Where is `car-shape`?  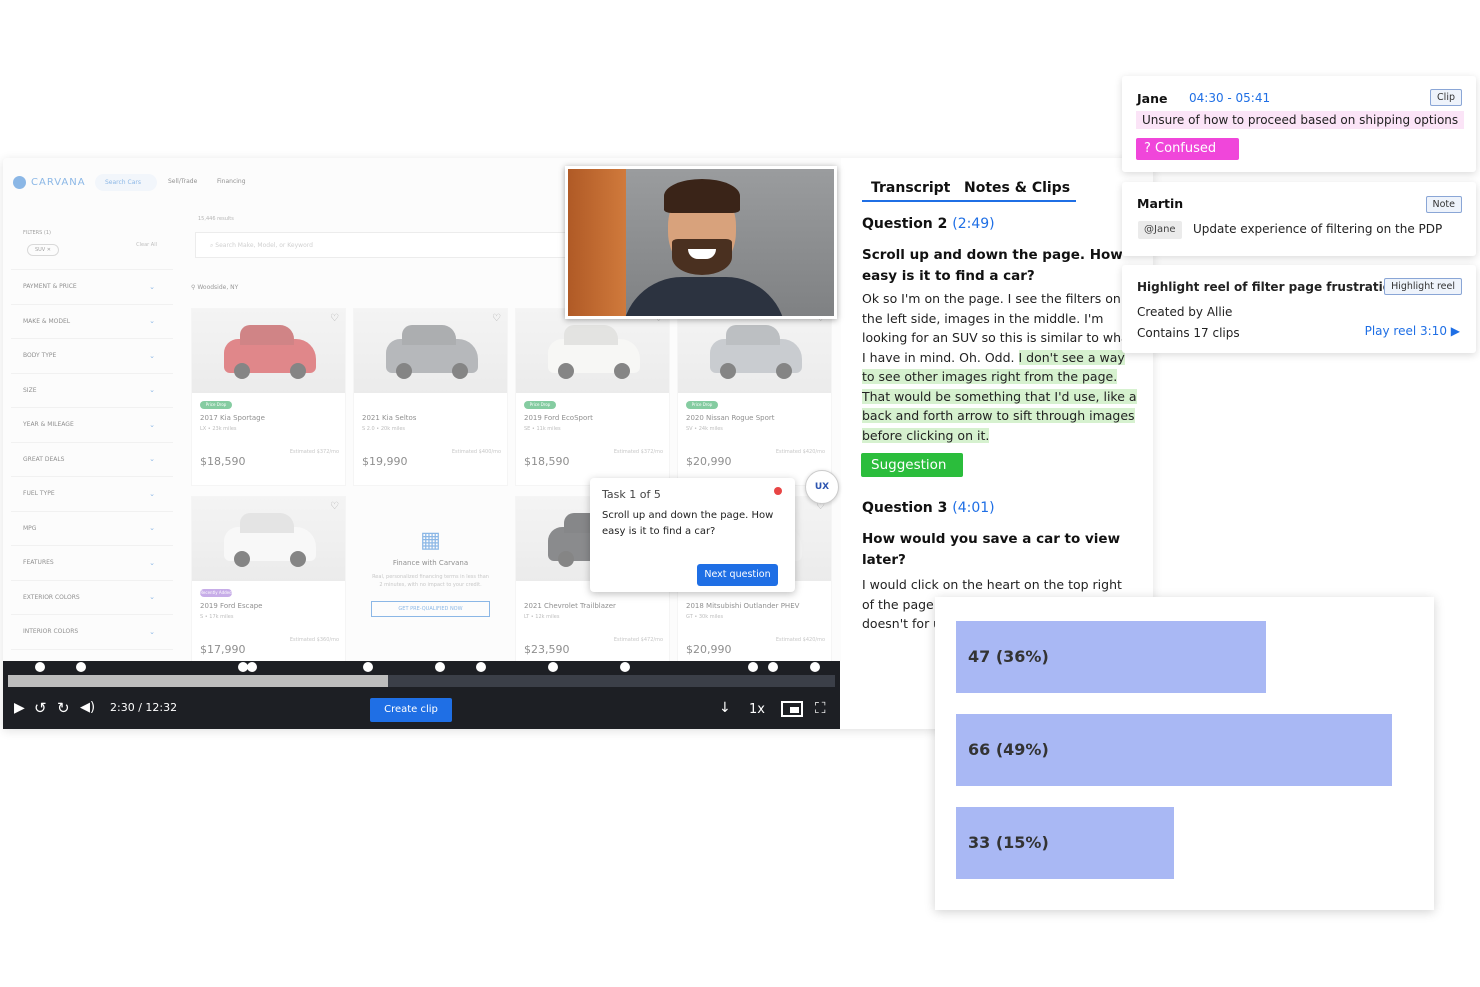
car-shape is located at coordinates (594, 359).